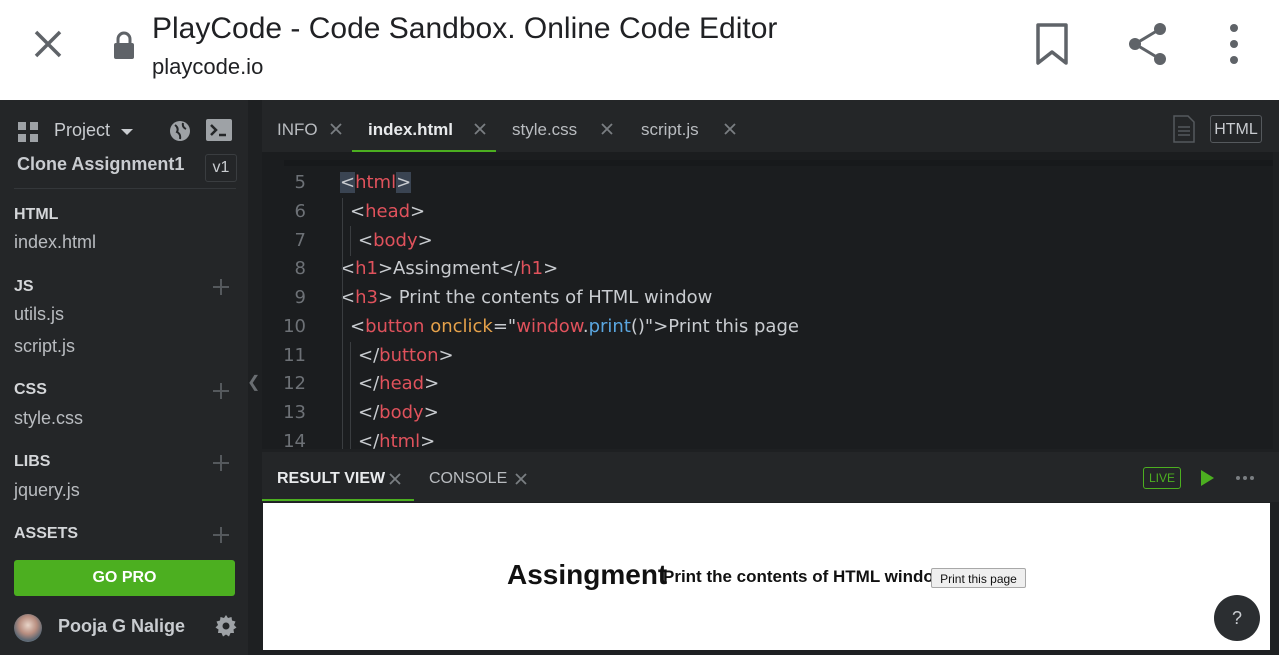 The width and height of the screenshot is (1279, 655). Describe the element at coordinates (219, 130) in the screenshot. I see `terminal-icon` at that location.